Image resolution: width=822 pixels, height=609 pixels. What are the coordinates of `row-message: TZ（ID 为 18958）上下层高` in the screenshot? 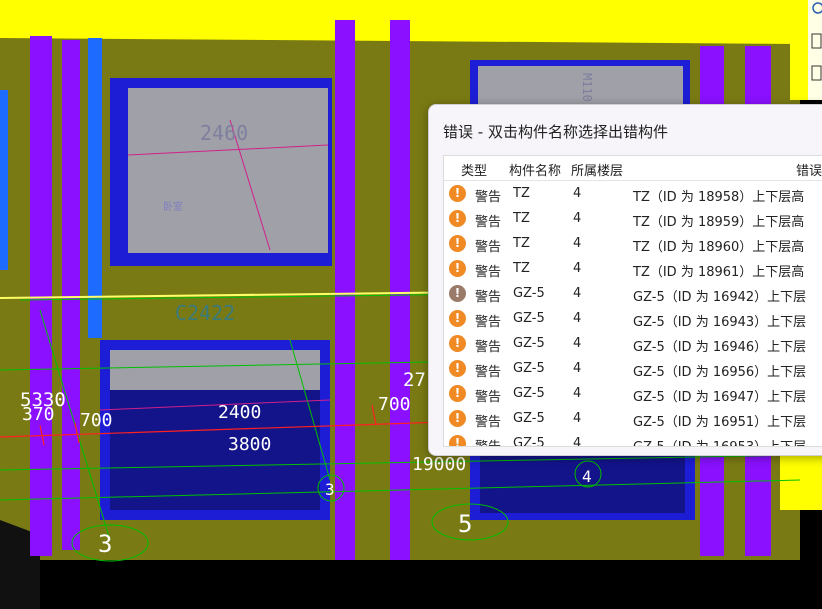 It's located at (719, 197).